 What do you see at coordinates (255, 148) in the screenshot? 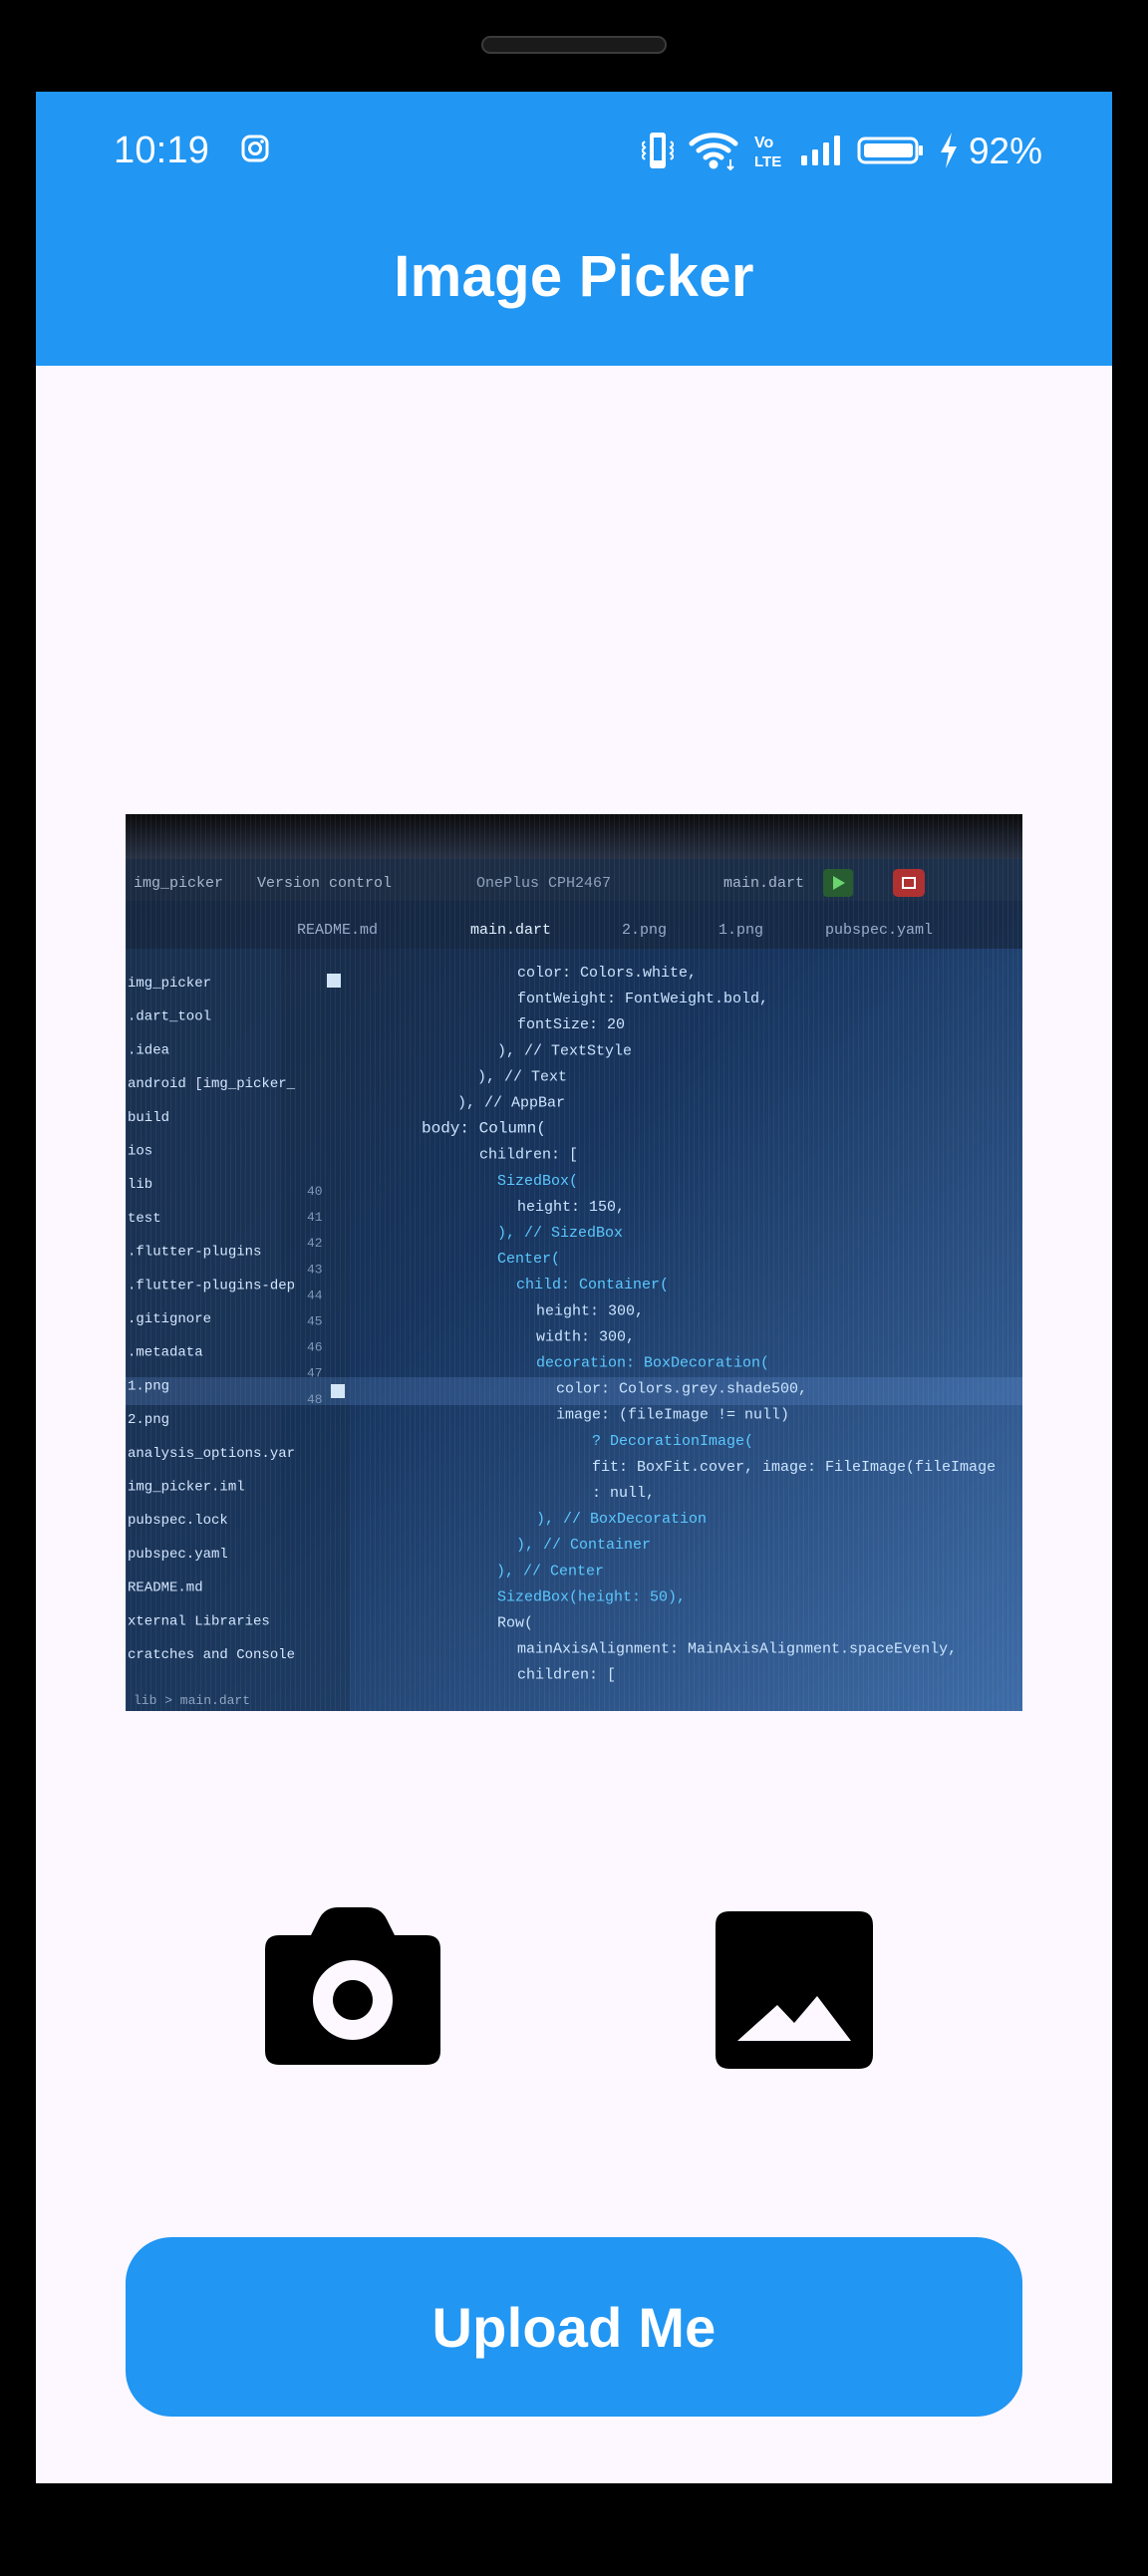
I see `instagram-icon` at bounding box center [255, 148].